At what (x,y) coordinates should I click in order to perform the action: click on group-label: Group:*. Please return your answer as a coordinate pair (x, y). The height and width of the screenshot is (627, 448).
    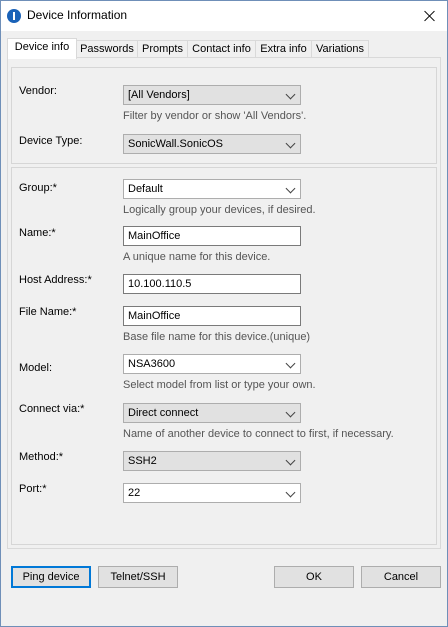
    Looking at the image, I should click on (38, 188).